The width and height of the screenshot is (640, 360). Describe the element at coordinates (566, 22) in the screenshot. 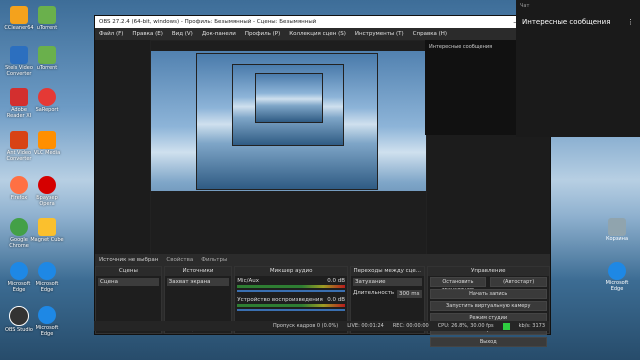

I see `chat-title: Интересные сообщения` at that location.